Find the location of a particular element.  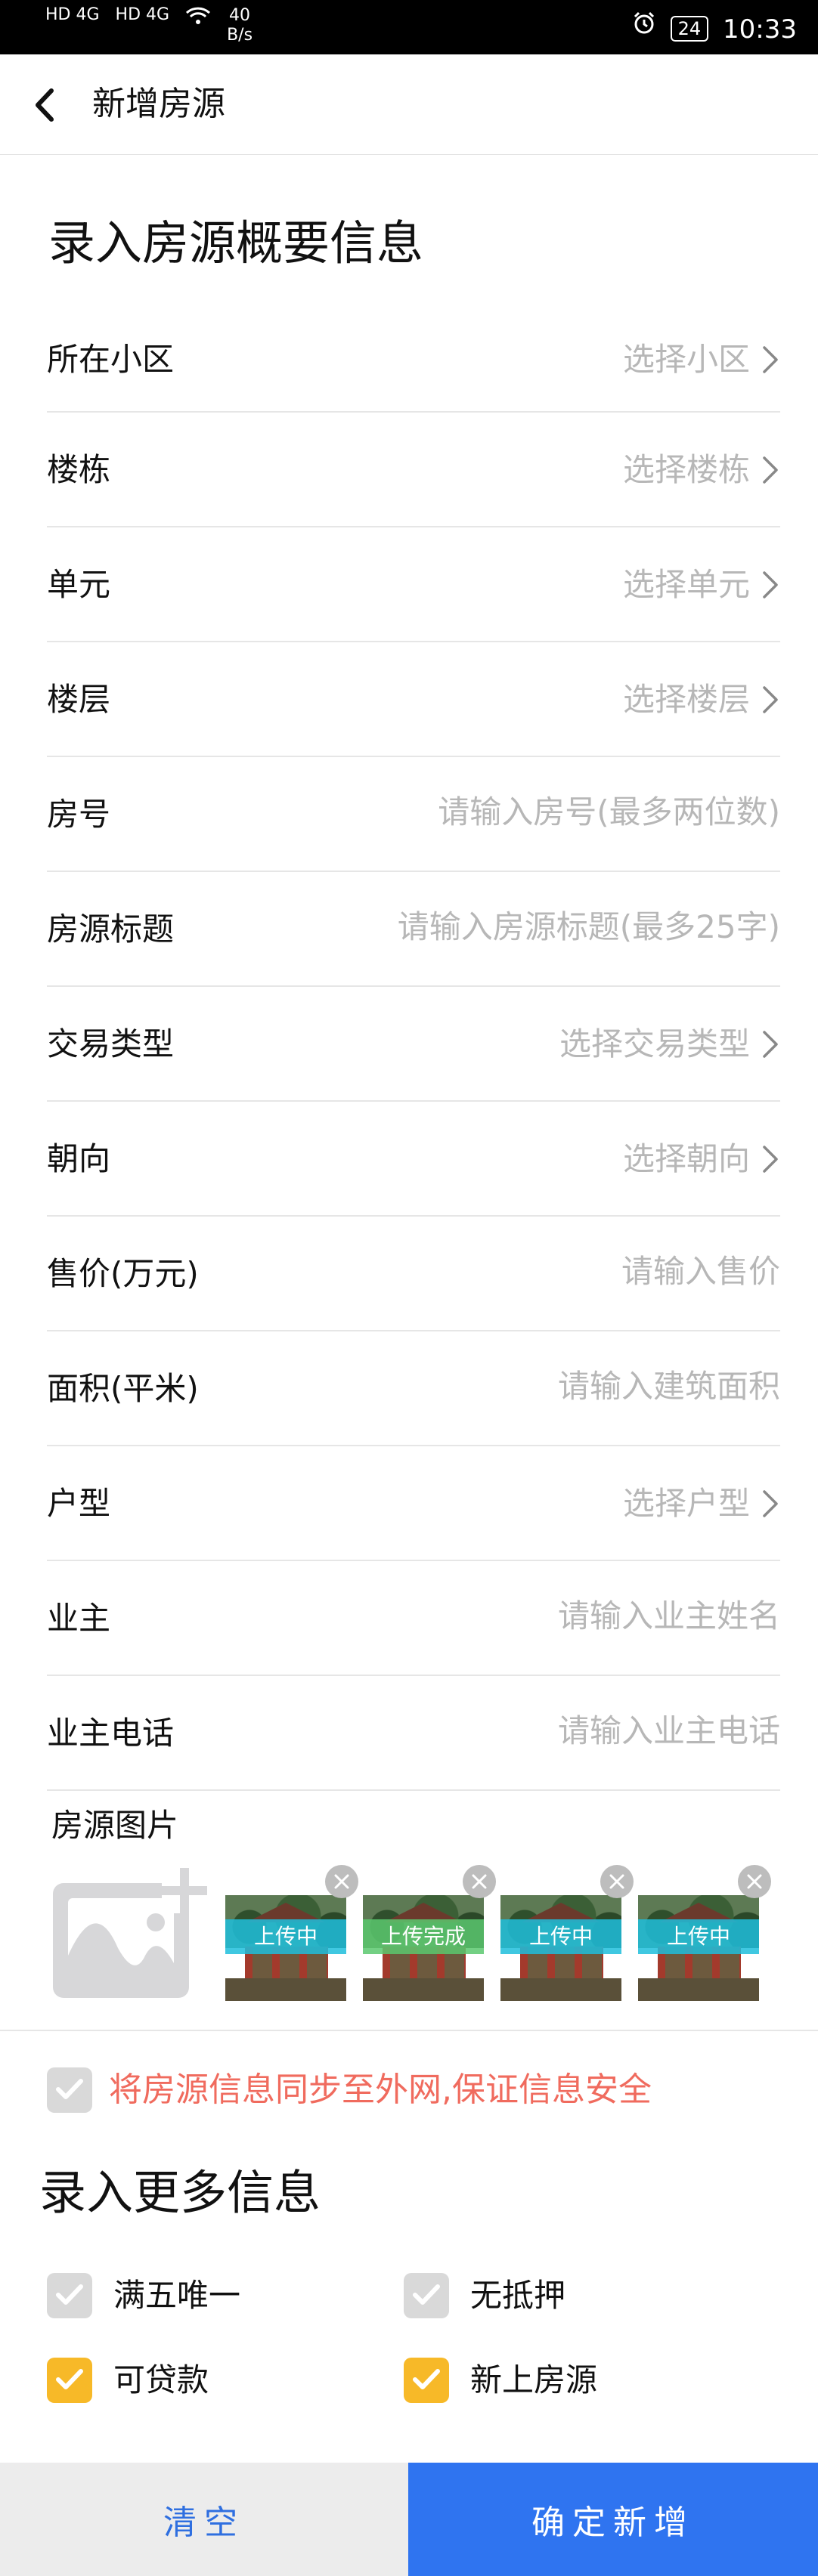

section-title-more: 录入更多信息 is located at coordinates (180, 2192).